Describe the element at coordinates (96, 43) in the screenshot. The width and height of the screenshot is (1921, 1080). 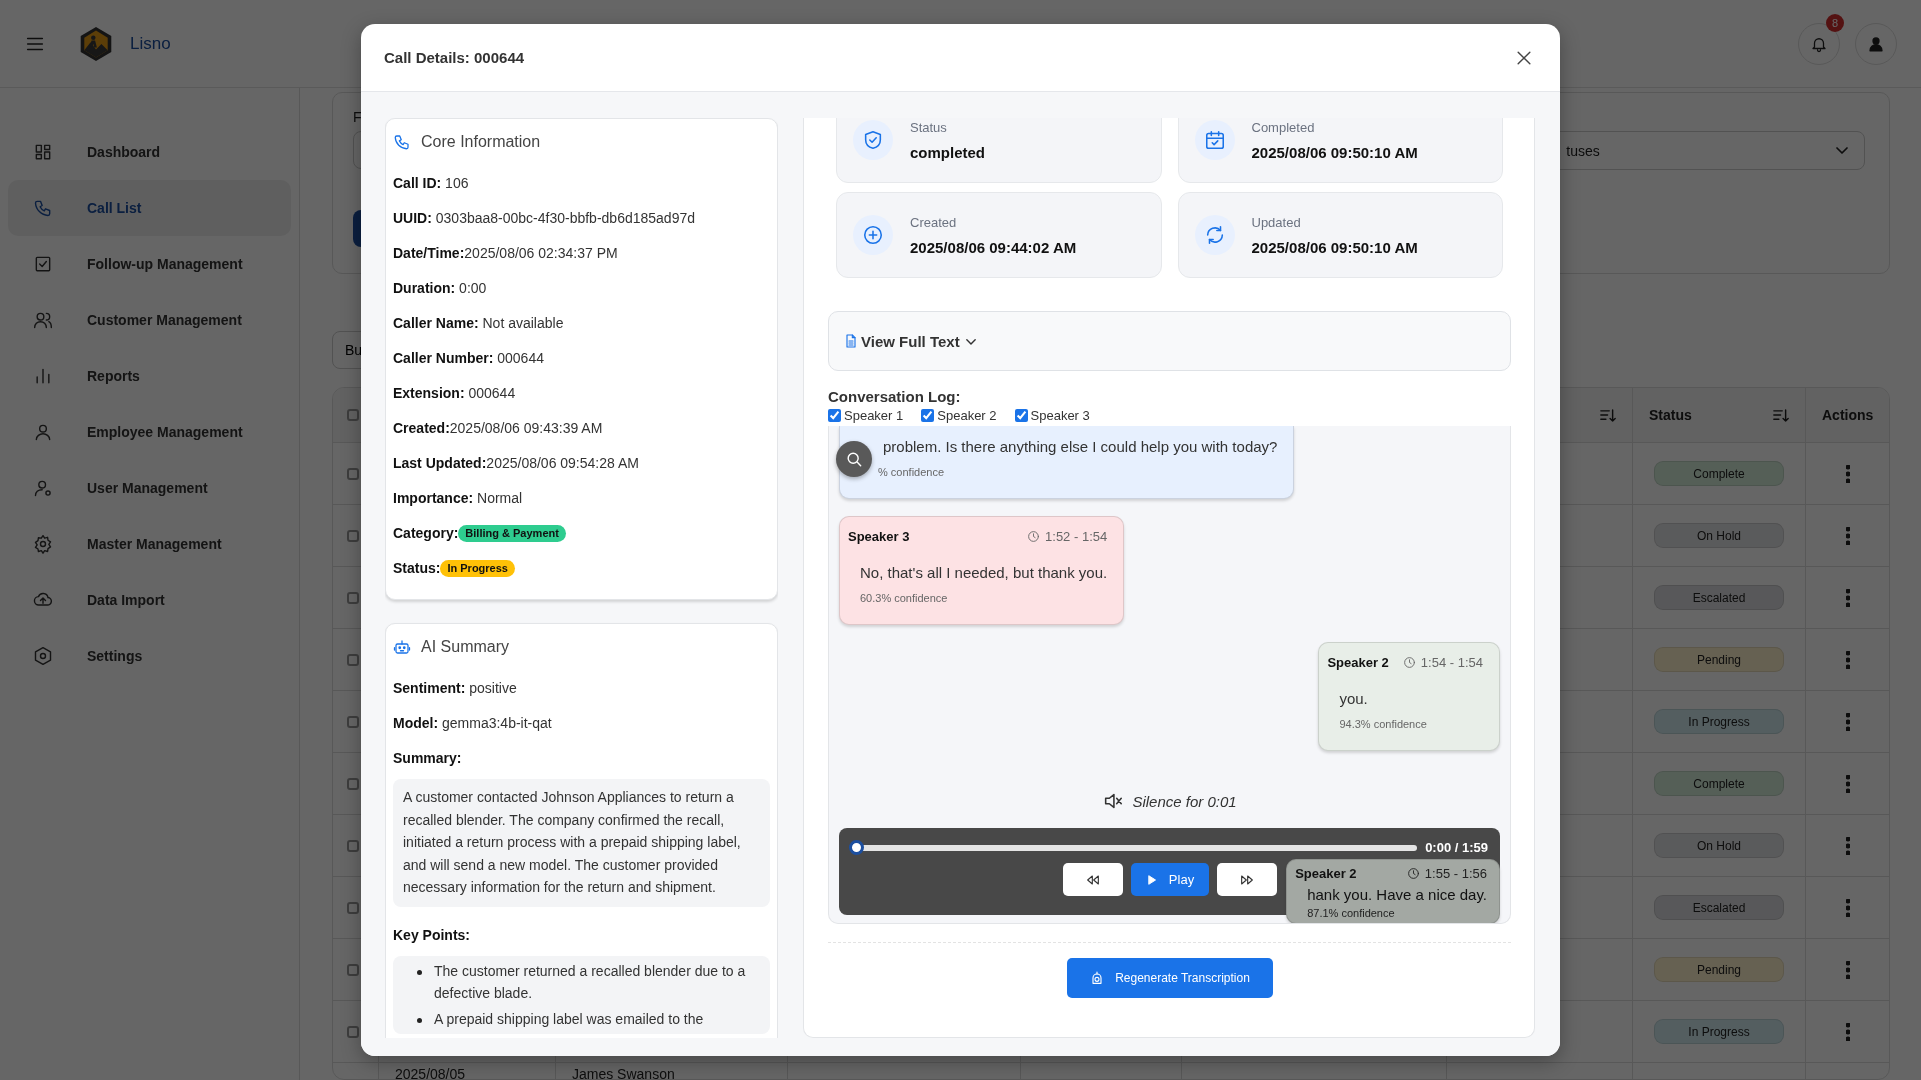
I see `logo-icon` at that location.